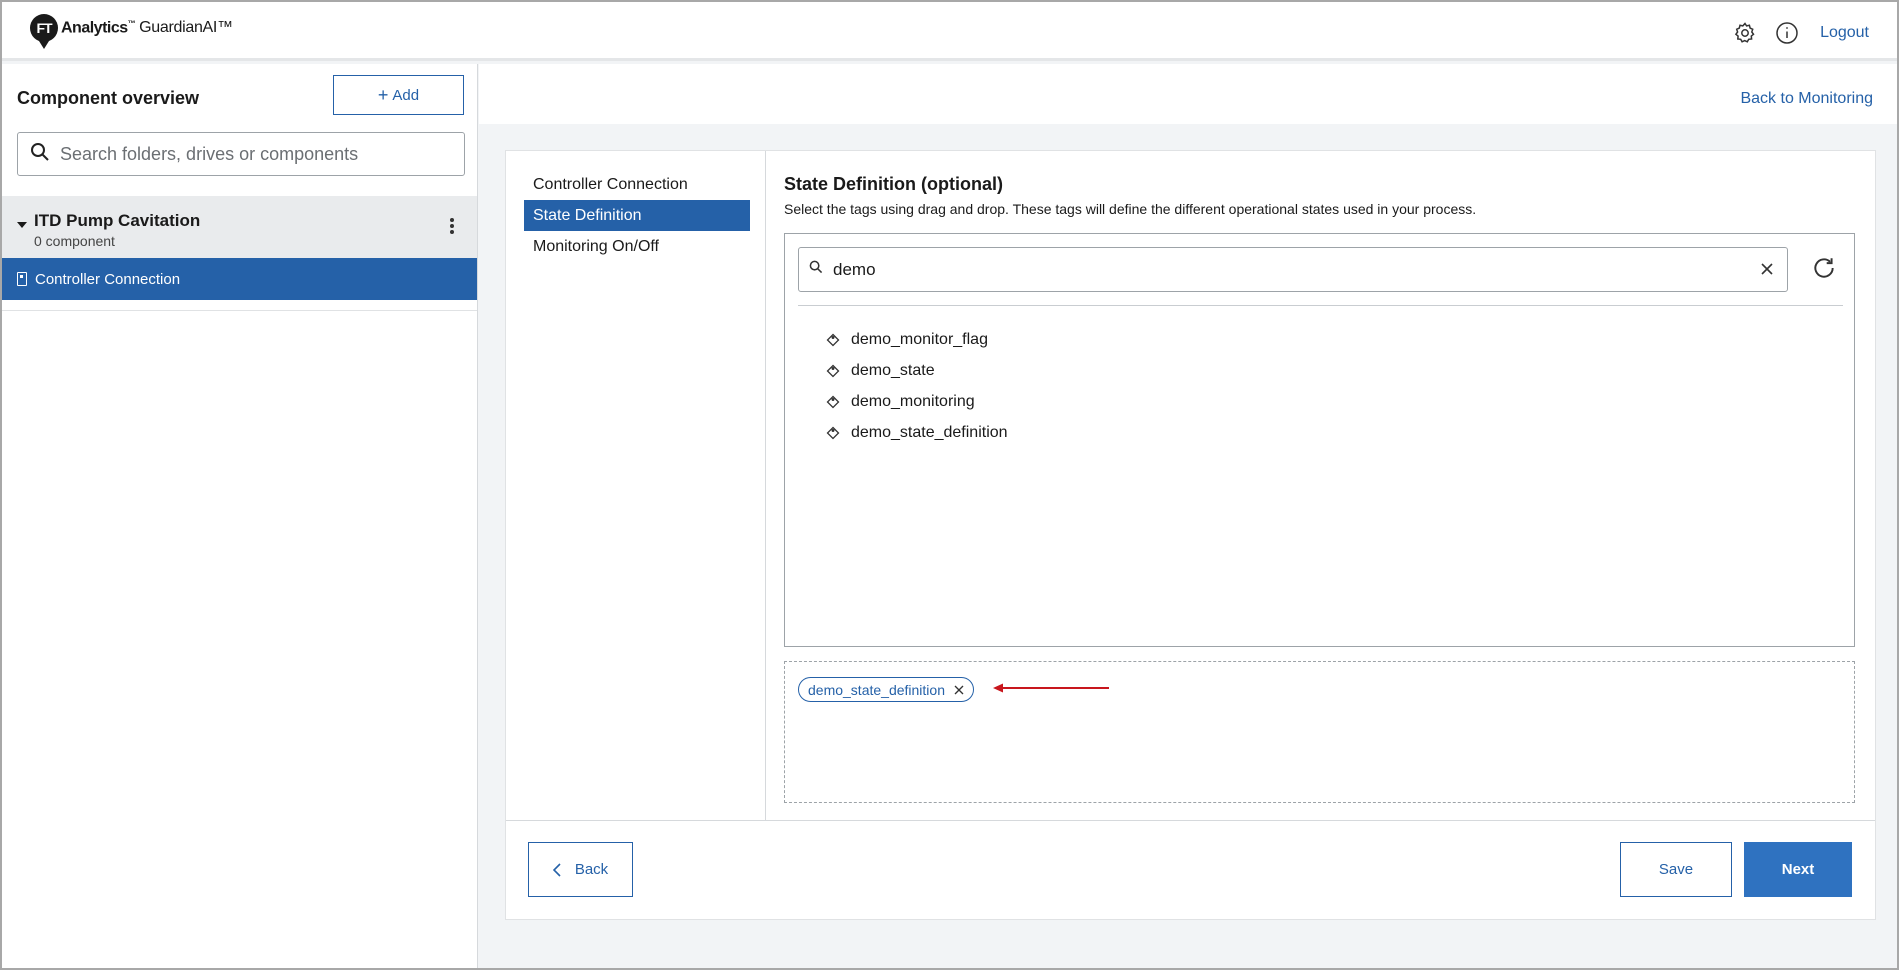  I want to click on back-to-monitoring-link: Back to Monitoring, so click(1806, 99).